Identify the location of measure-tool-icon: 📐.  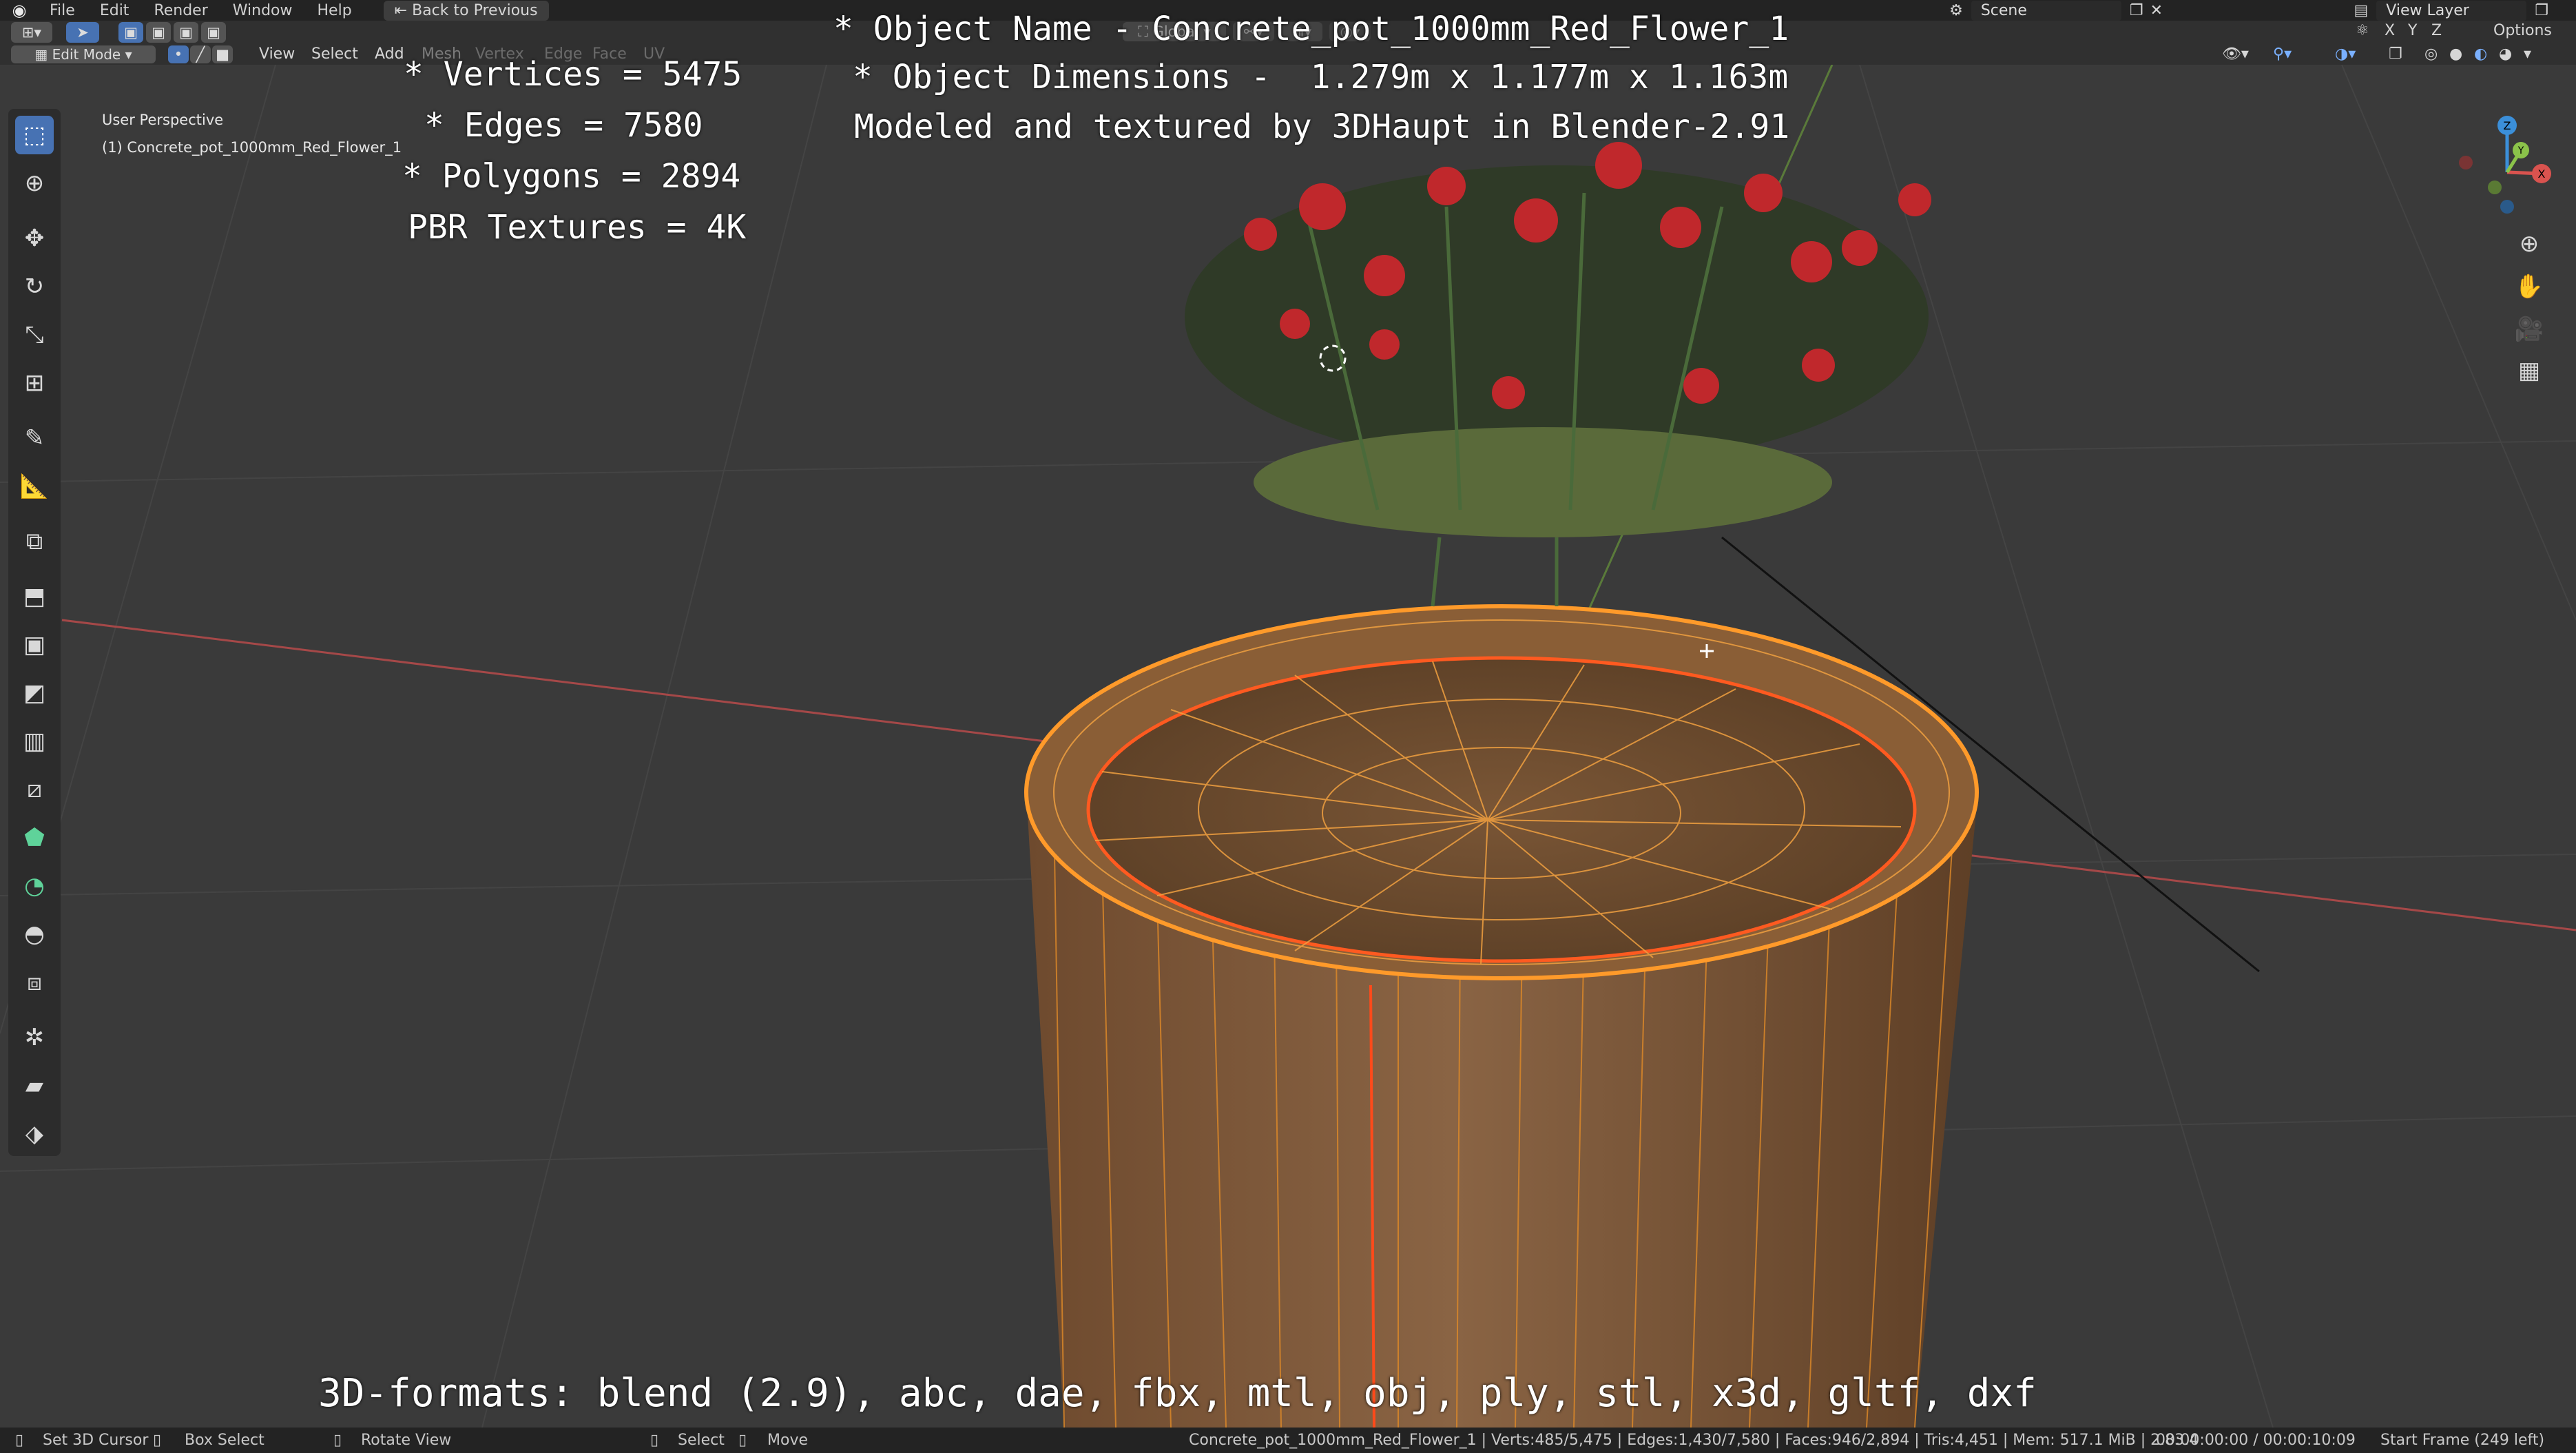
(34, 486).